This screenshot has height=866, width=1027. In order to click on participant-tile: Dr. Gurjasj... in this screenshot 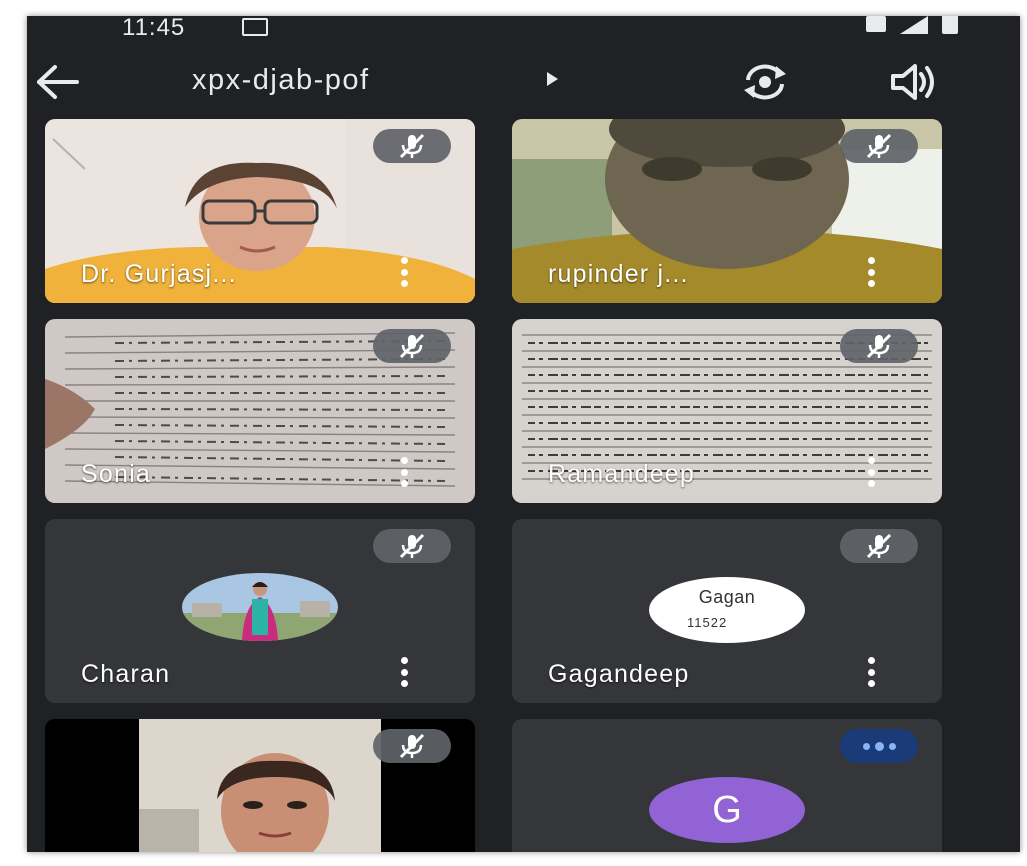, I will do `click(260, 211)`.